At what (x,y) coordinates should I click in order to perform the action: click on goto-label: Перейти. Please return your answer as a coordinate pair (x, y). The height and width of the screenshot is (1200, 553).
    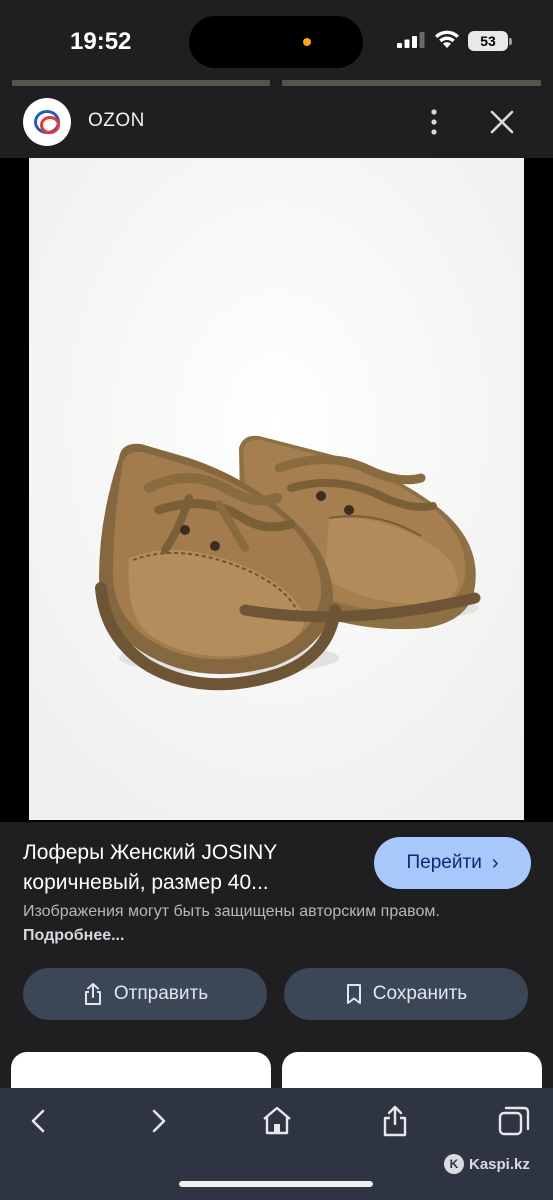
    Looking at the image, I should click on (444, 862).